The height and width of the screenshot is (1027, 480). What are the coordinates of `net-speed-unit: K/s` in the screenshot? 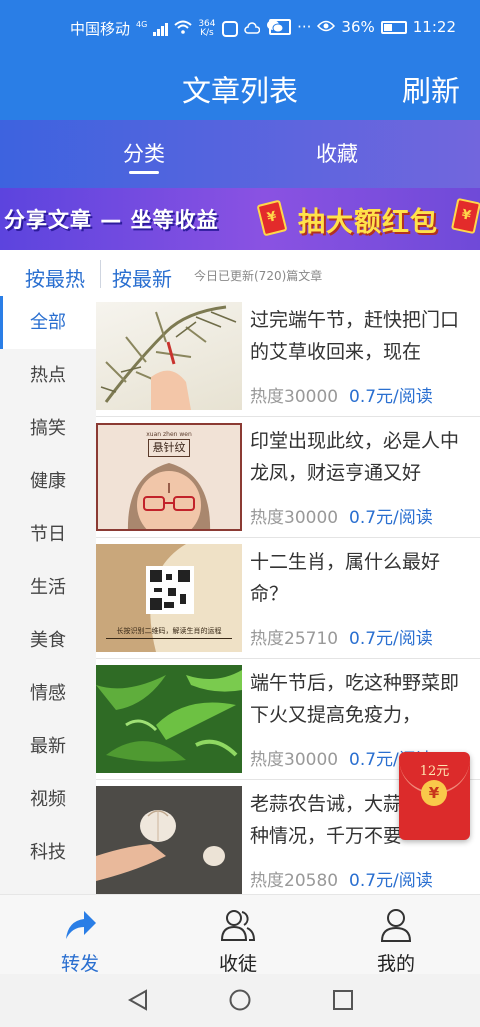 It's located at (207, 32).